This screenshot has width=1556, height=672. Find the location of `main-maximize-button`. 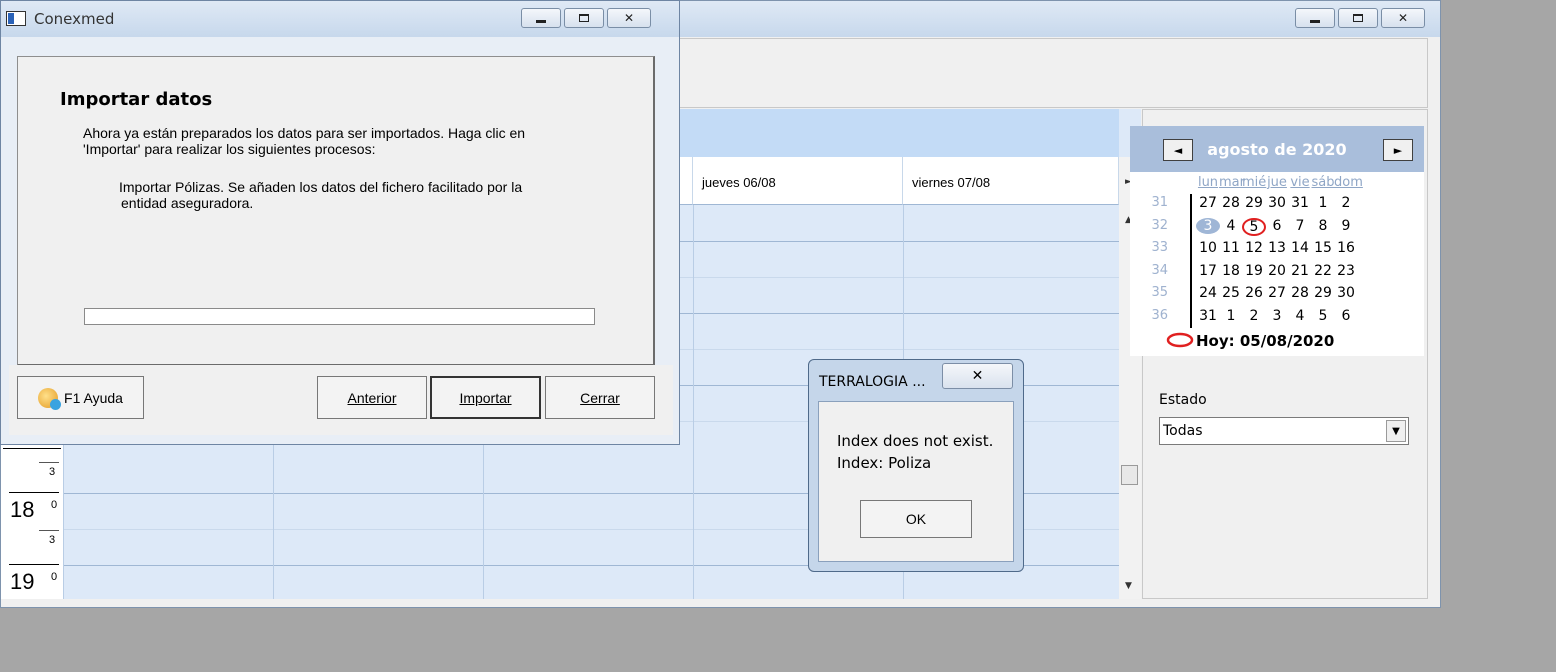

main-maximize-button is located at coordinates (1358, 18).